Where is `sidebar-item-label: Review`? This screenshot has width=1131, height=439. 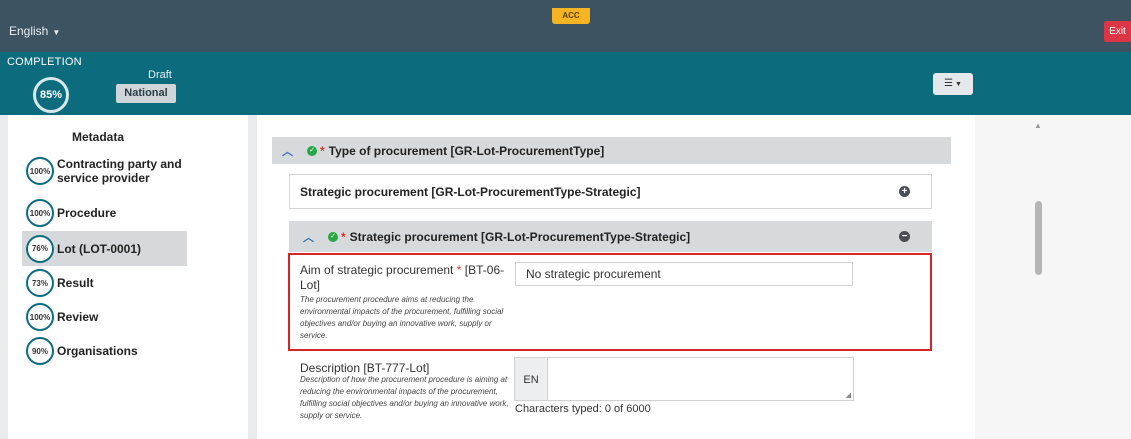 sidebar-item-label: Review is located at coordinates (78, 317).